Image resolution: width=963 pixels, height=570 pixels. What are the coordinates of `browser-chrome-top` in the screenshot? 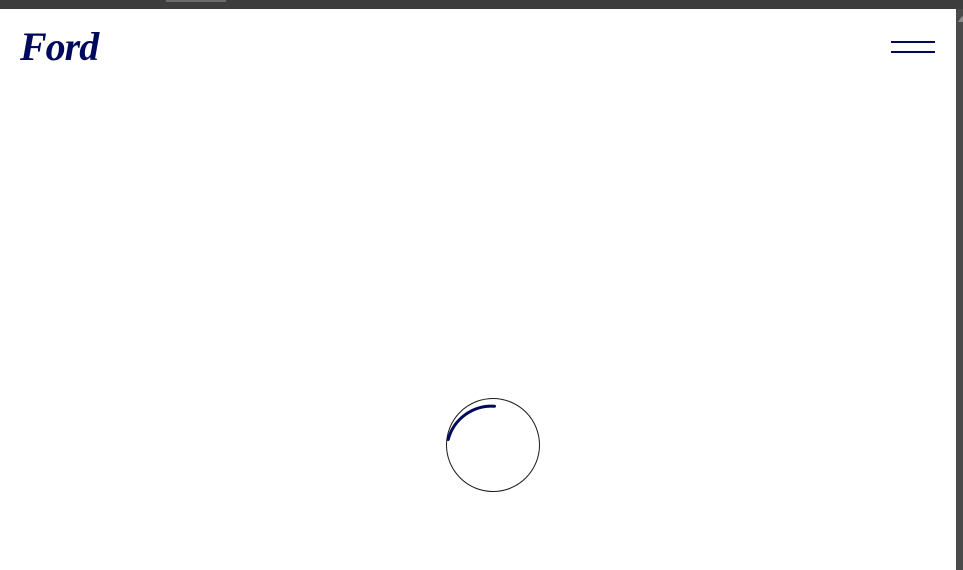 It's located at (481, 4).